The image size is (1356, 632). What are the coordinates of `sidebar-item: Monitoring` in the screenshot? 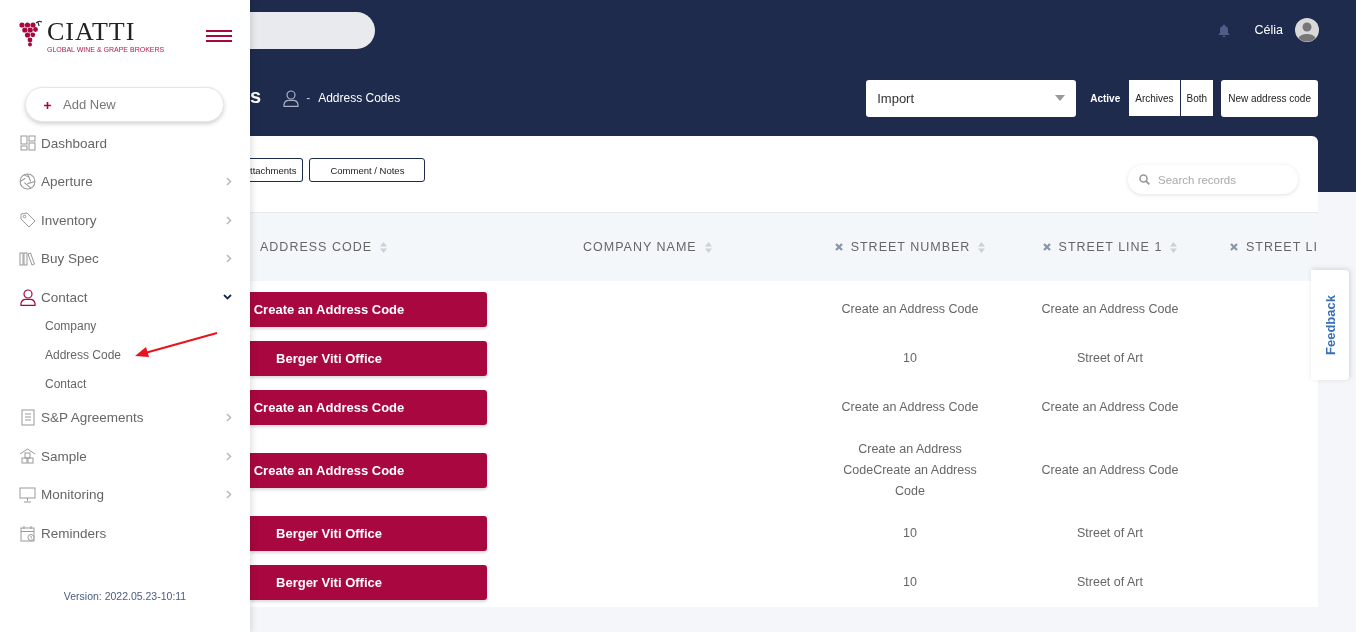 It's located at (125, 494).